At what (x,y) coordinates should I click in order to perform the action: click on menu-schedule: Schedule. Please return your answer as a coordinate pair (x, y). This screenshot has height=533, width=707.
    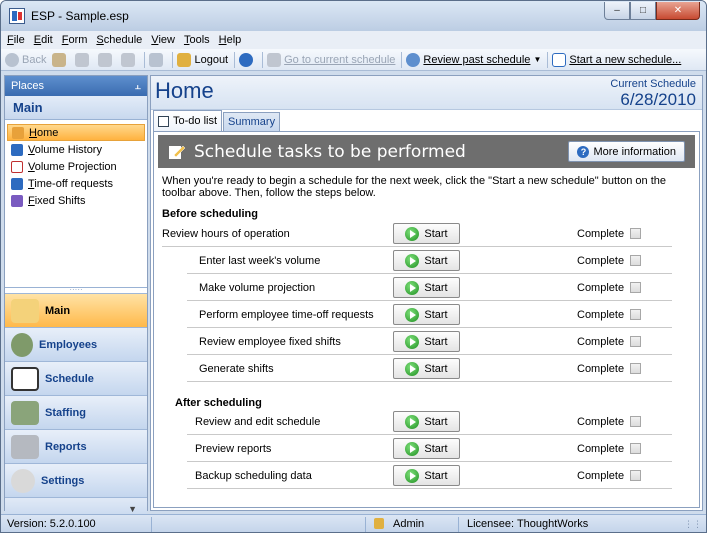
    Looking at the image, I should click on (119, 40).